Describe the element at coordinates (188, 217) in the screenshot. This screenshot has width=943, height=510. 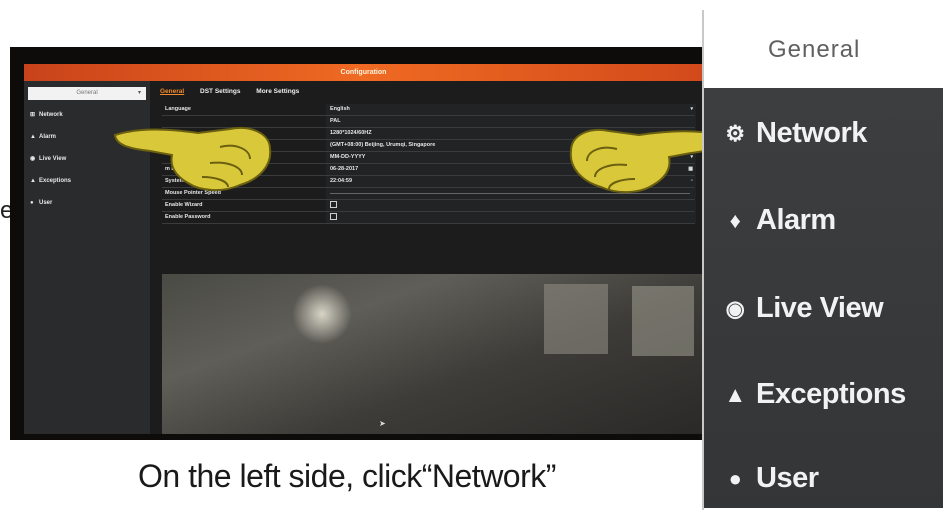
I see `field-label: Enable Password` at that location.